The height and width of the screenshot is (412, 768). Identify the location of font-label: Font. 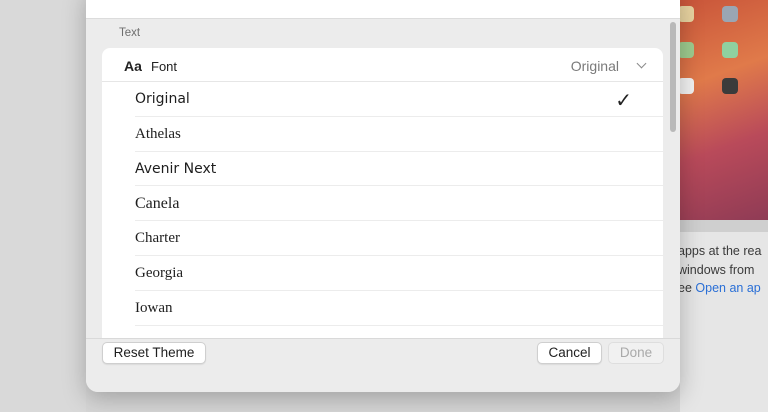
(164, 66).